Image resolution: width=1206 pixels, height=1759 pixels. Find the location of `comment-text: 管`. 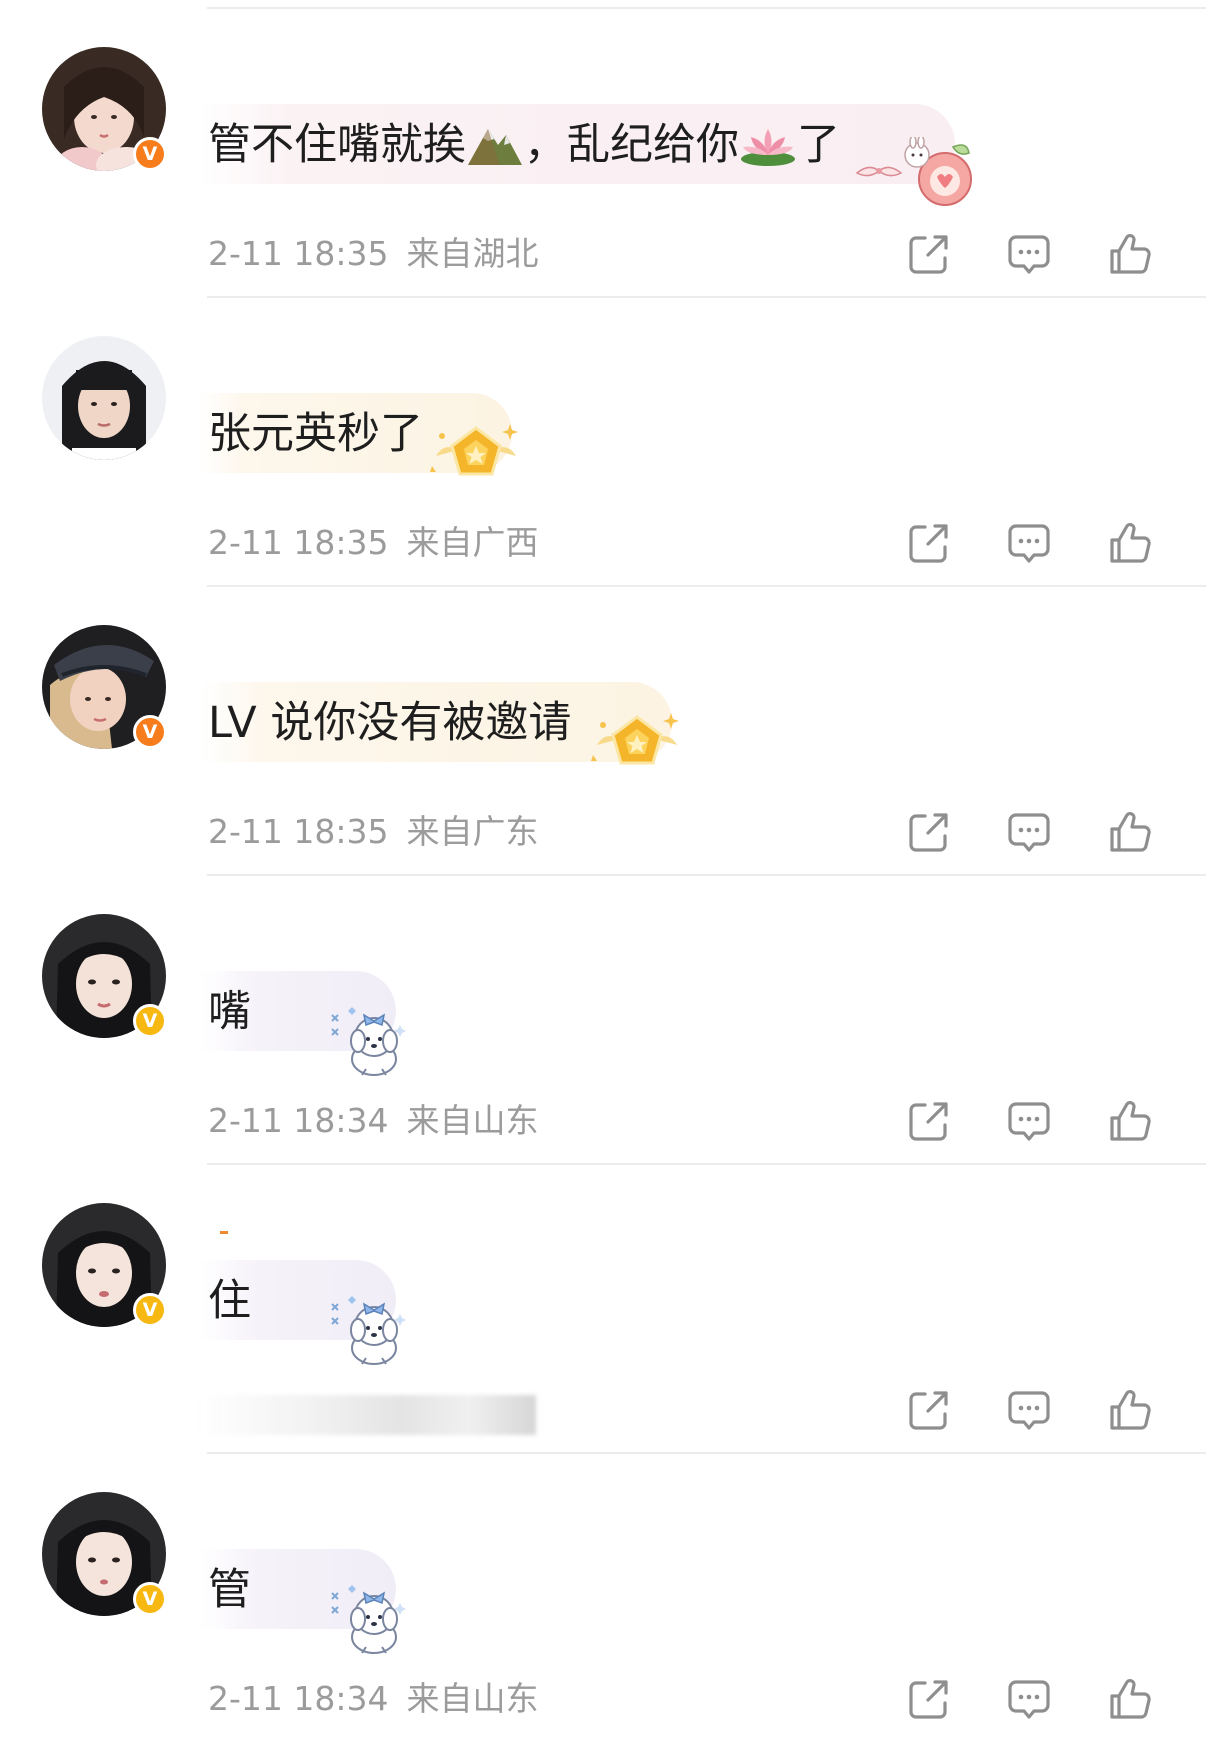

comment-text: 管 is located at coordinates (229, 1590).